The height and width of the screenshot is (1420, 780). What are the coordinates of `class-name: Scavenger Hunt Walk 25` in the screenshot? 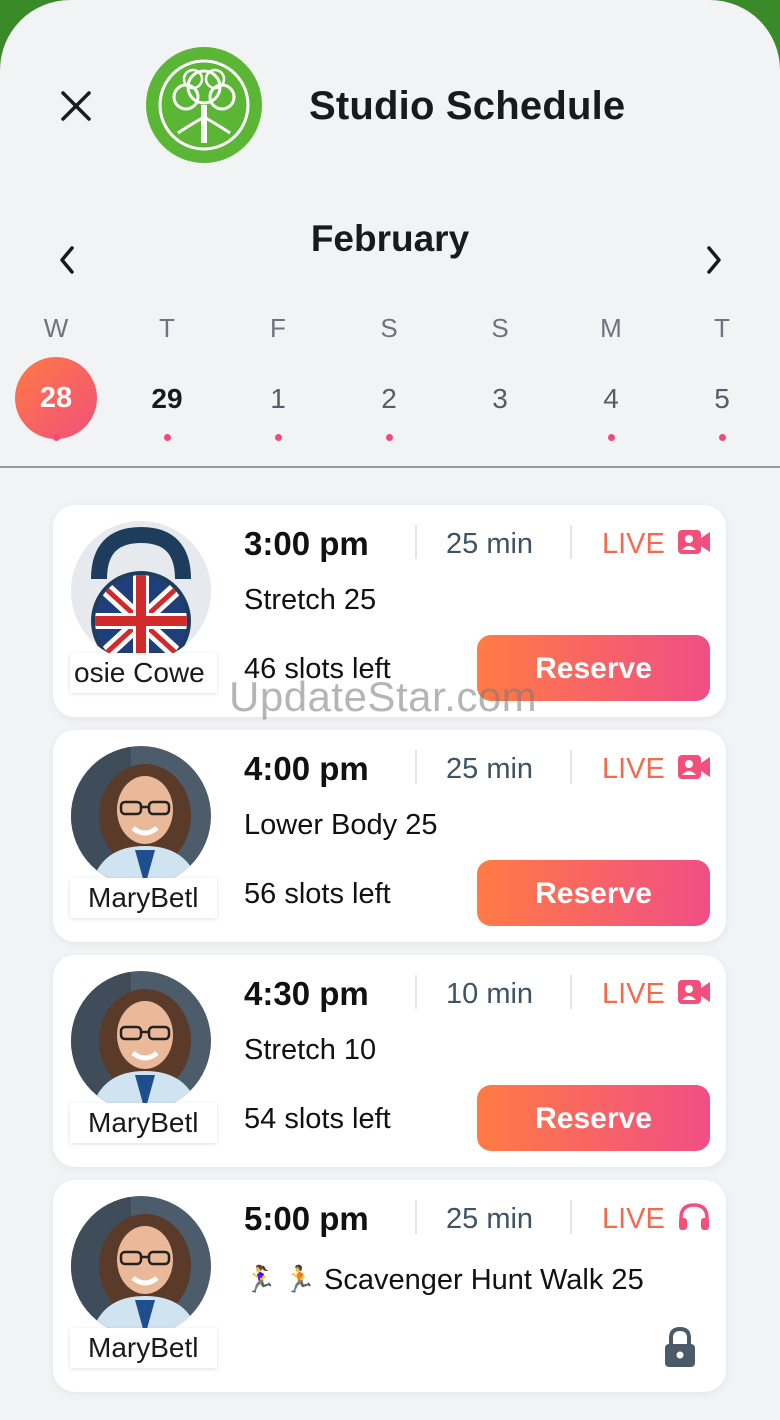 It's located at (484, 1280).